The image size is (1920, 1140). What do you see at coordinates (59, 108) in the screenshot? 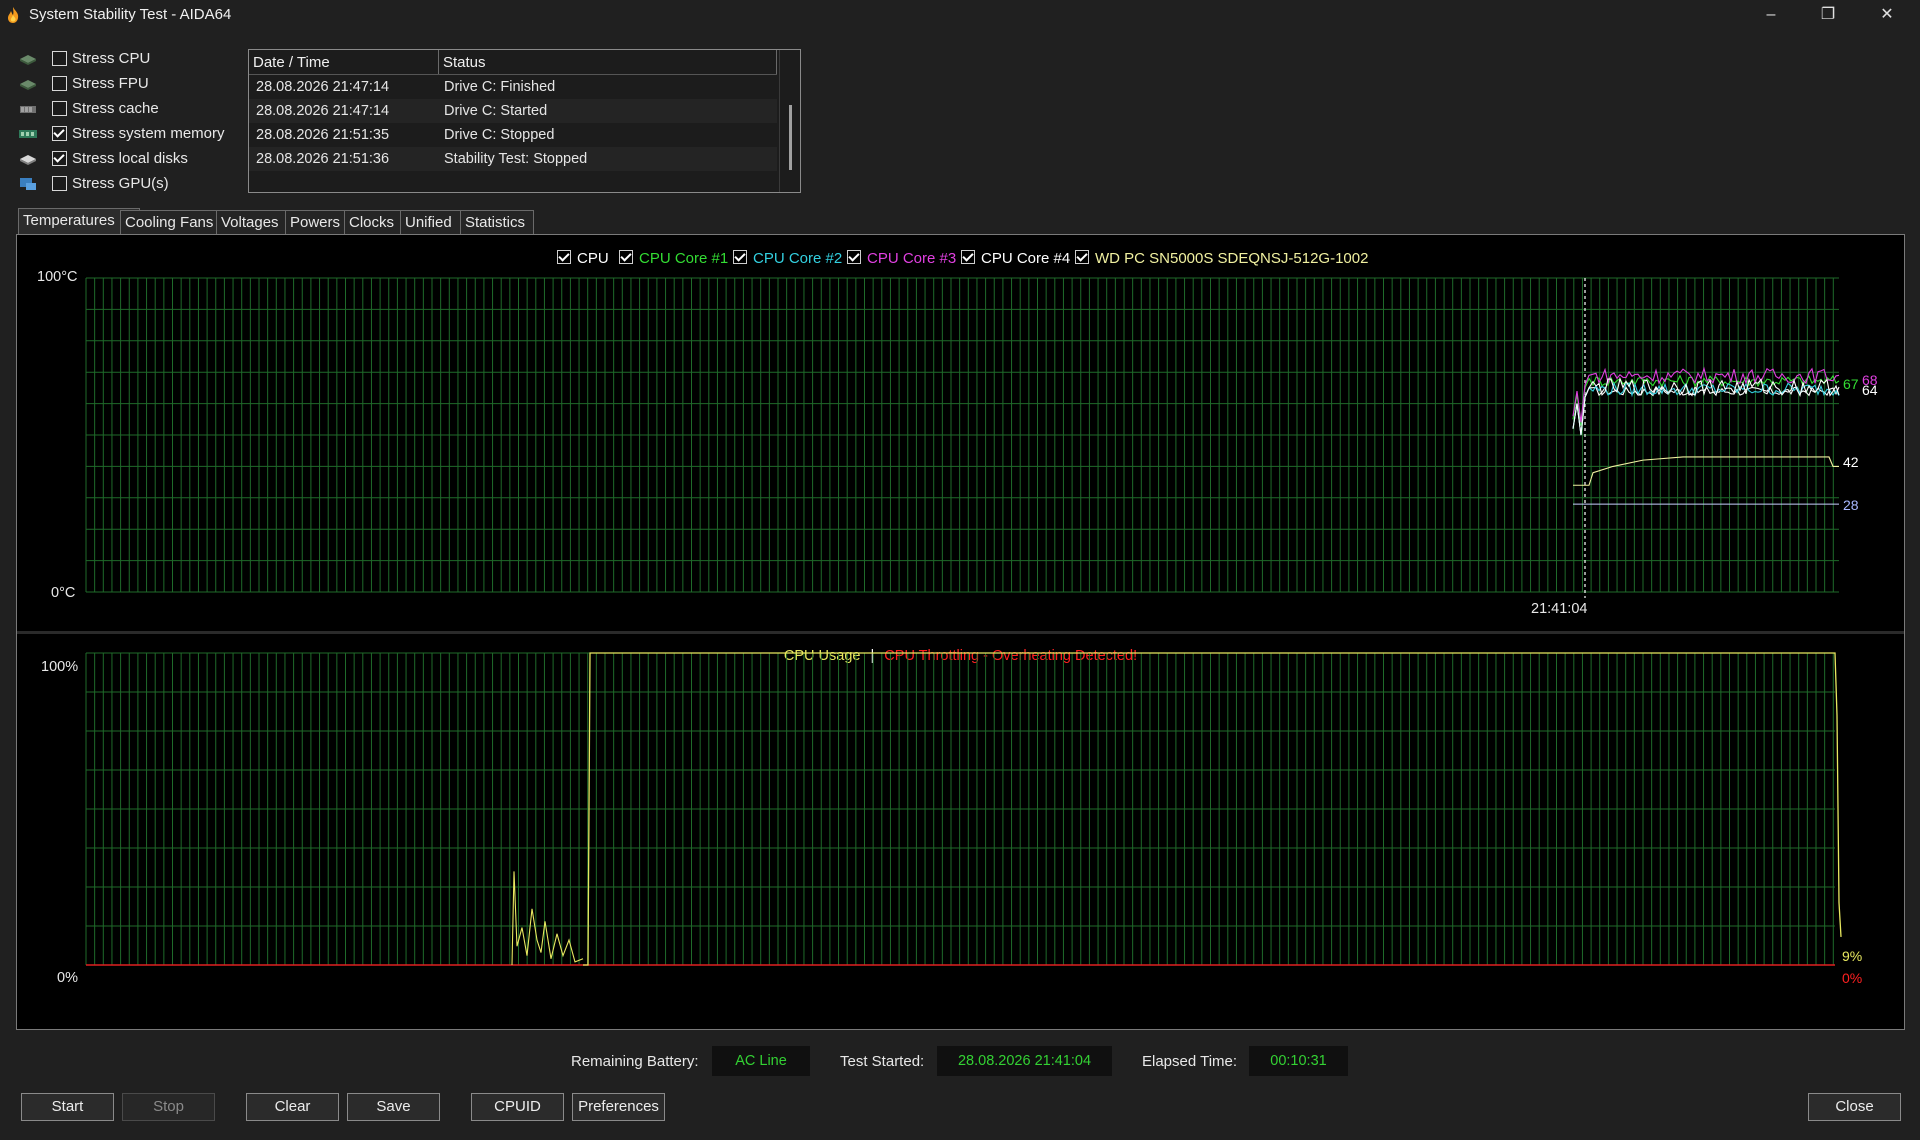
I see `stress-cache-checkbox` at bounding box center [59, 108].